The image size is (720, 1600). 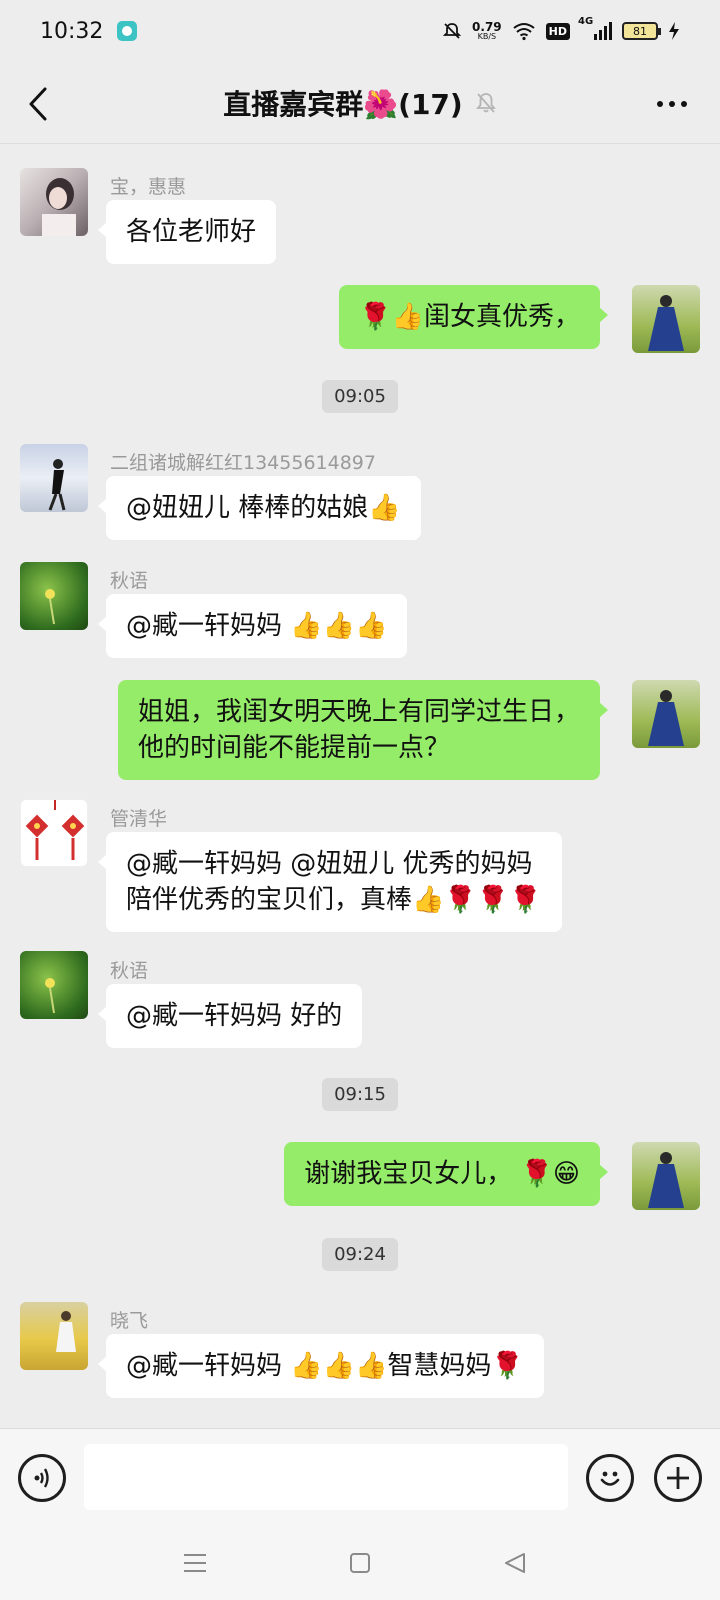 I want to click on sender-name: 二组诸城解红红13455614897, so click(x=243, y=463).